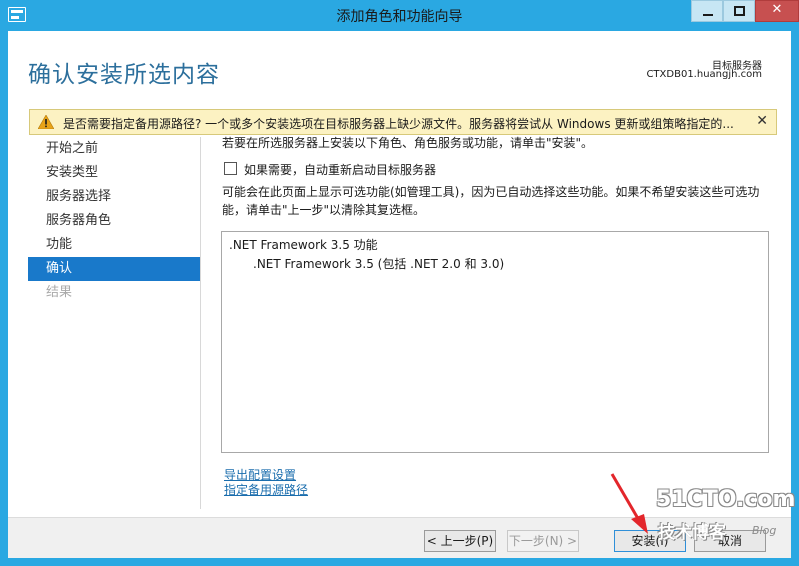  Describe the element at coordinates (303, 245) in the screenshot. I see `list-item: .NET Framework 3.5 功能` at that location.